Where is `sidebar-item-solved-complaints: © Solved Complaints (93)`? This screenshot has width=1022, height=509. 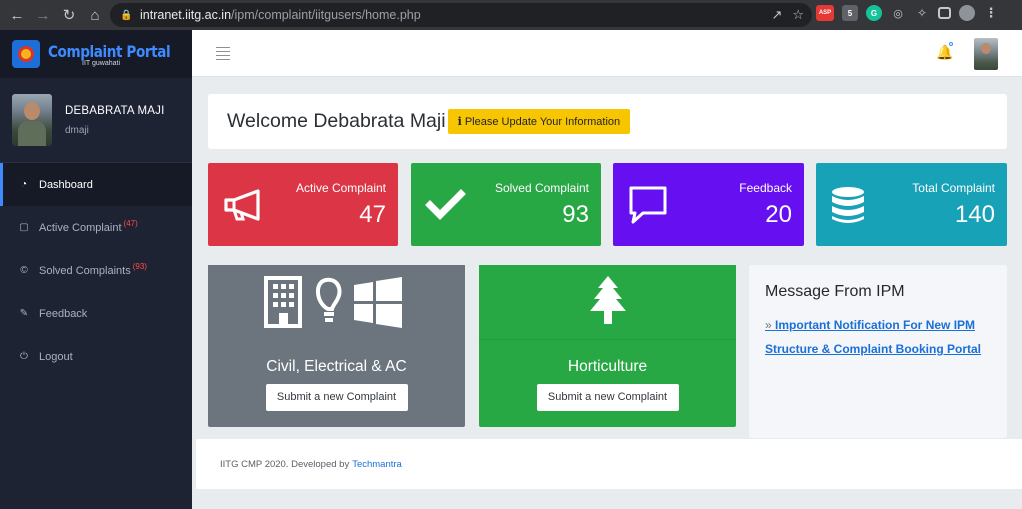 sidebar-item-solved-complaints: © Solved Complaints (93) is located at coordinates (96, 270).